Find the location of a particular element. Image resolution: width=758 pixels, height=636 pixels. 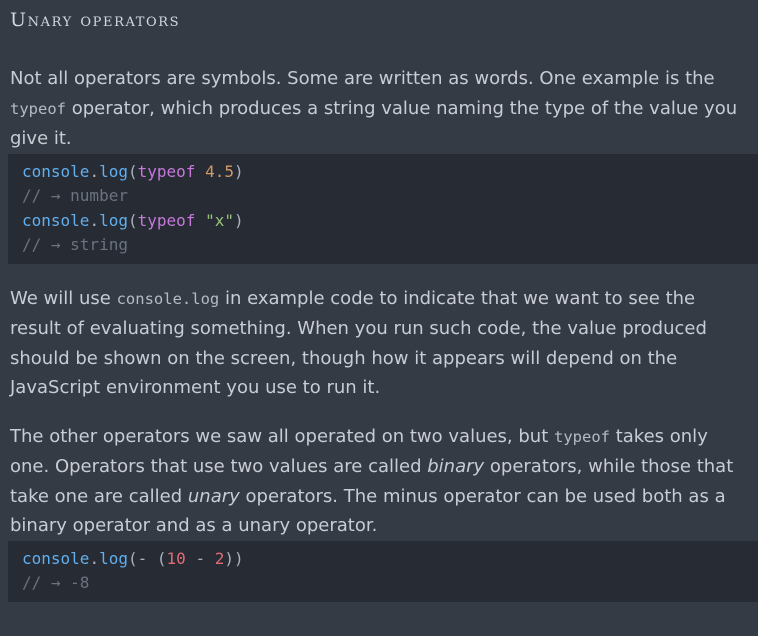

emphasis: unary is located at coordinates (213, 496).